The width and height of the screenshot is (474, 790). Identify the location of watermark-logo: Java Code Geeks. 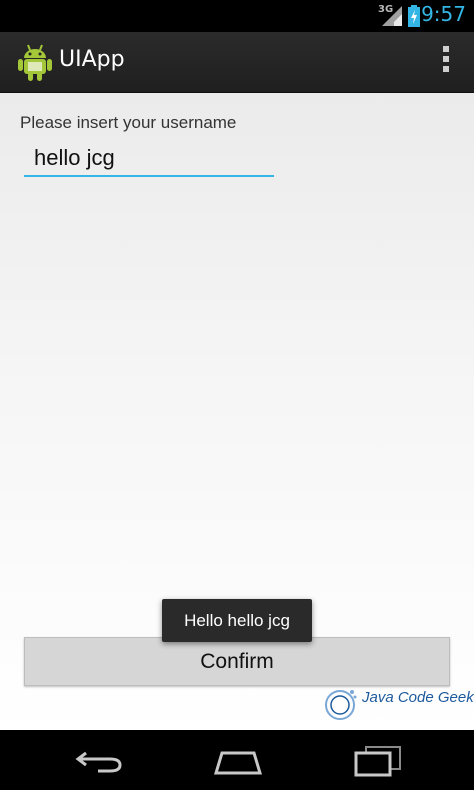
(398, 705).